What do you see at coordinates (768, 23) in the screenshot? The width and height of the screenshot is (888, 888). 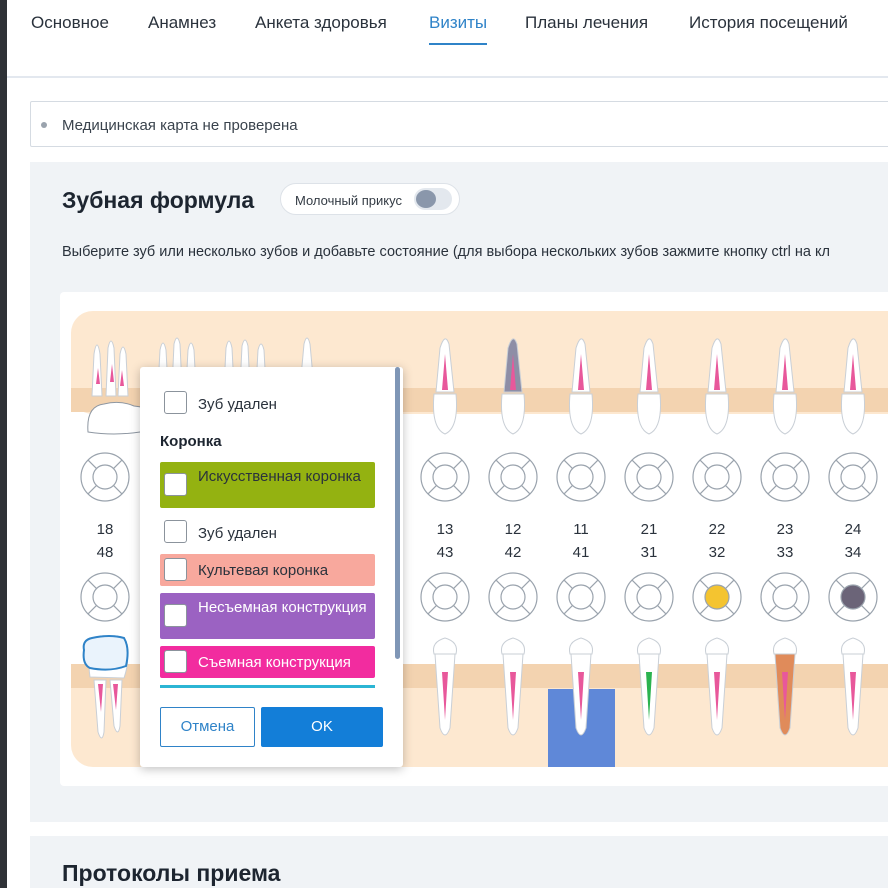 I see `tab-visit-history: История посещений` at bounding box center [768, 23].